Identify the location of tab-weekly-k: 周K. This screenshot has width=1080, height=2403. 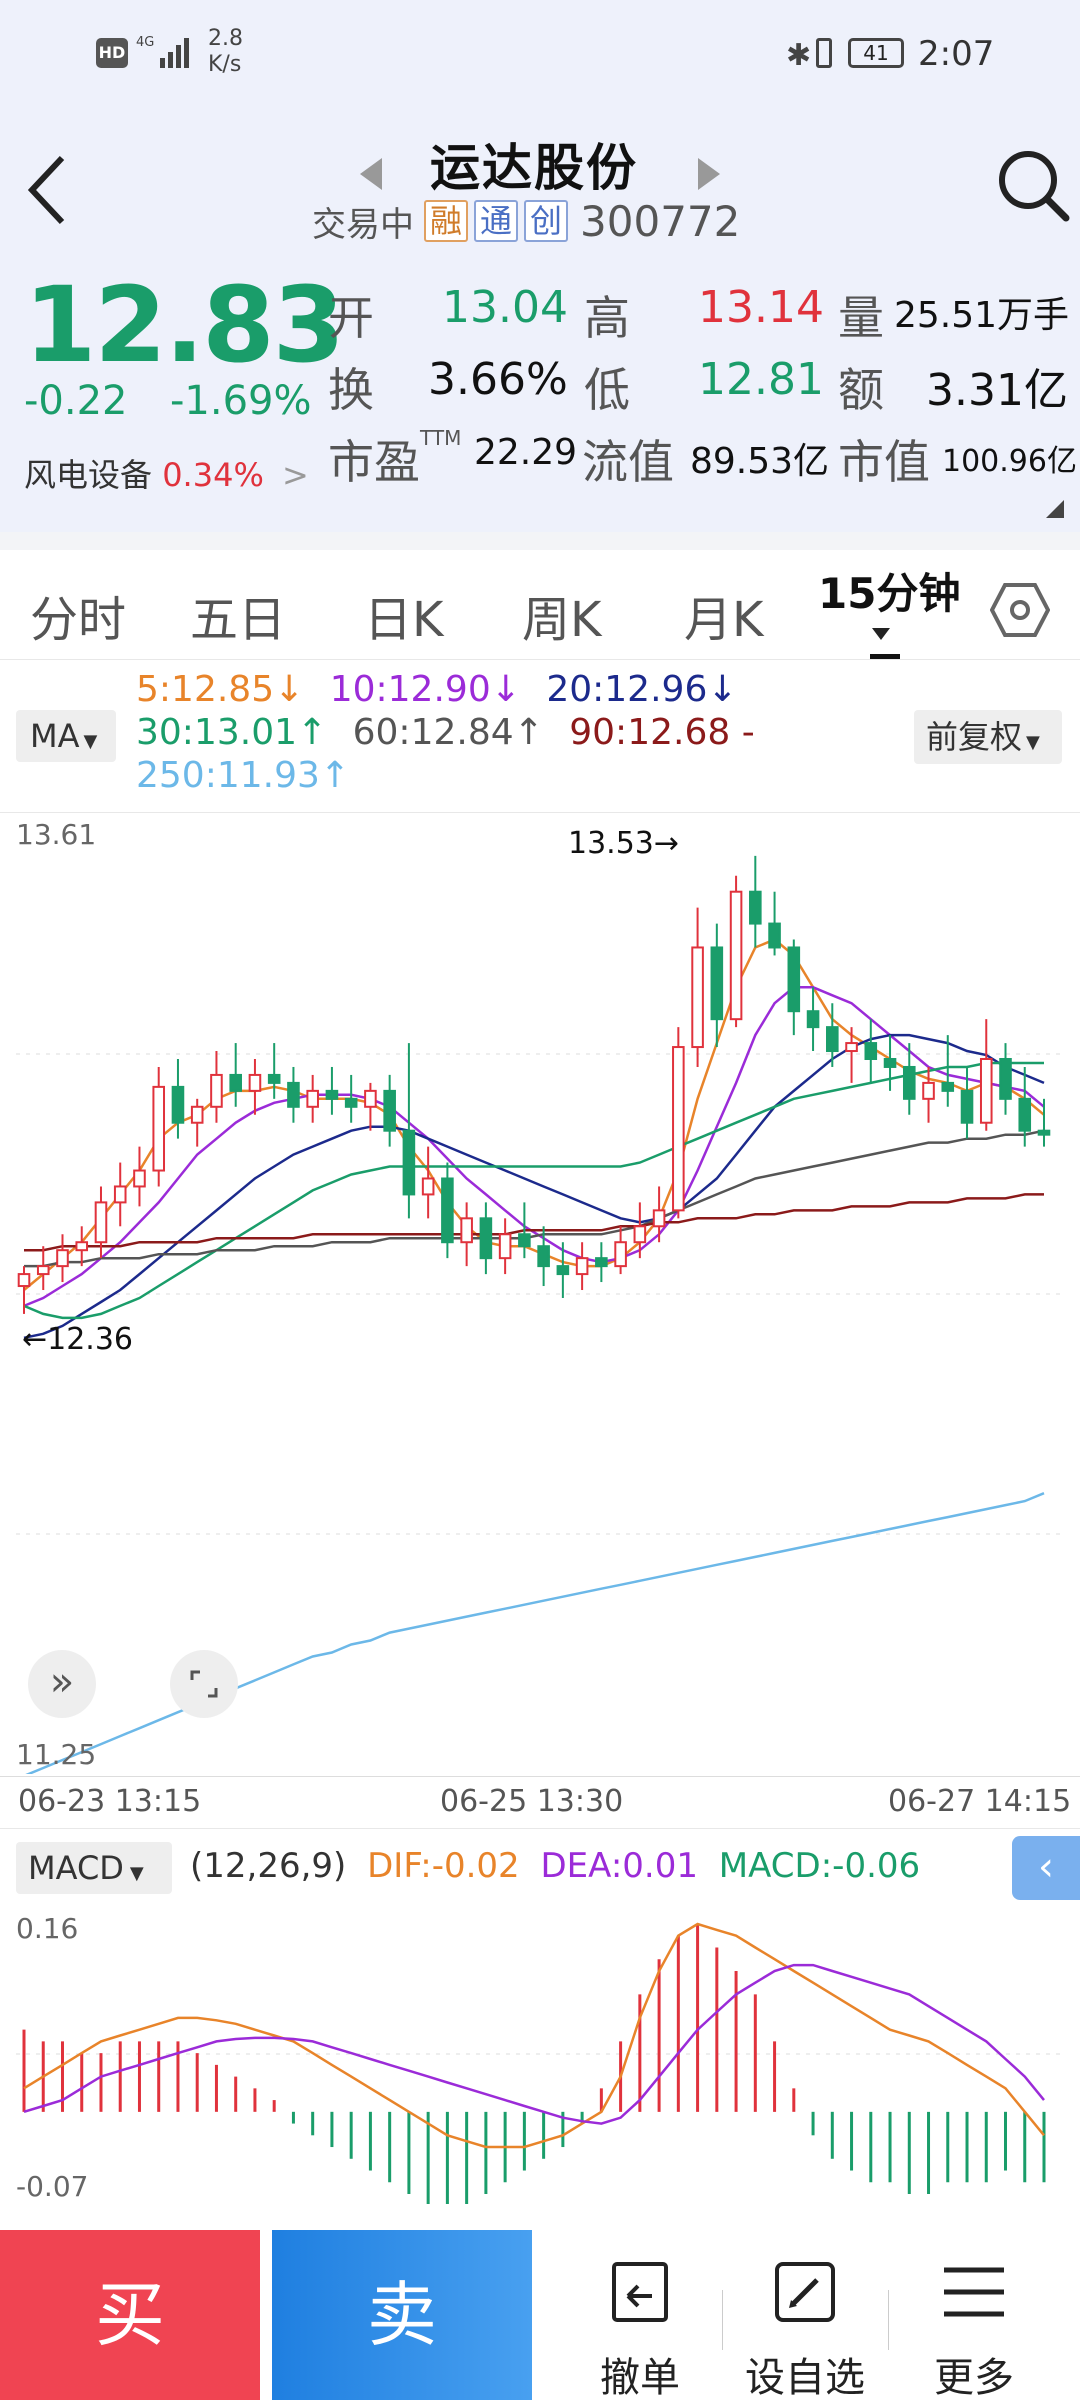
(561, 615).